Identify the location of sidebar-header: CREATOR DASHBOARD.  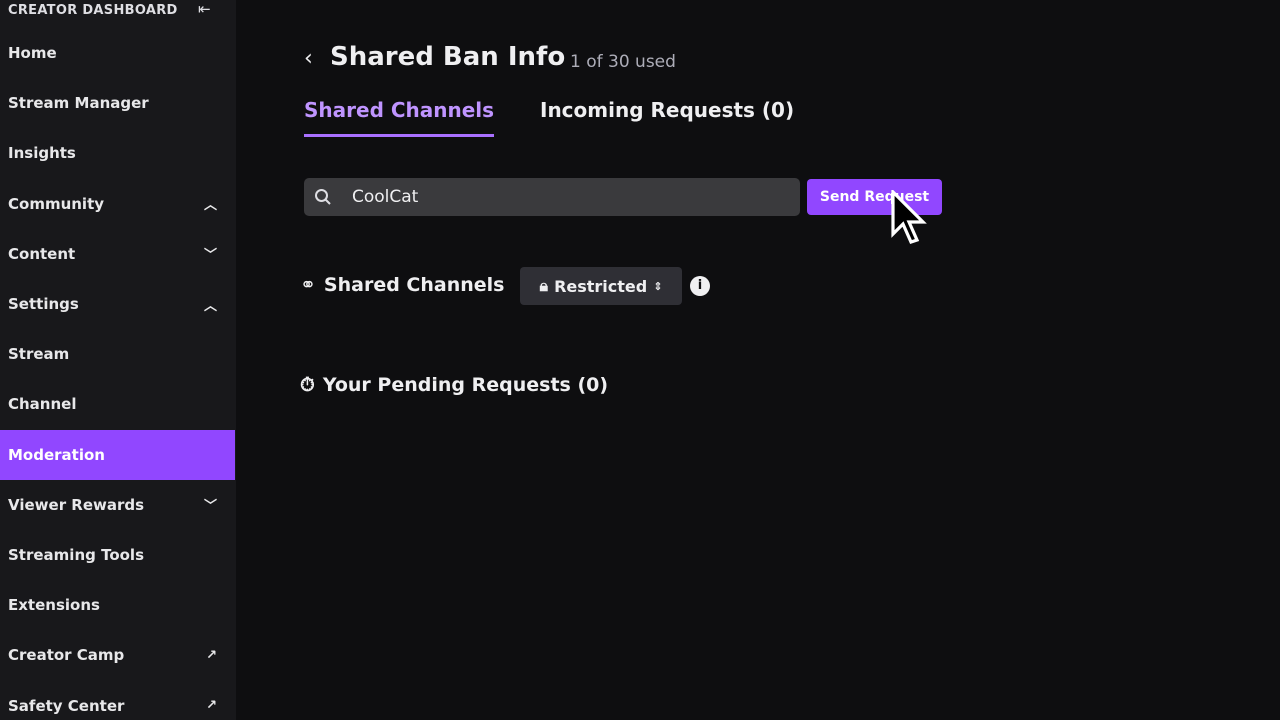
(93, 10).